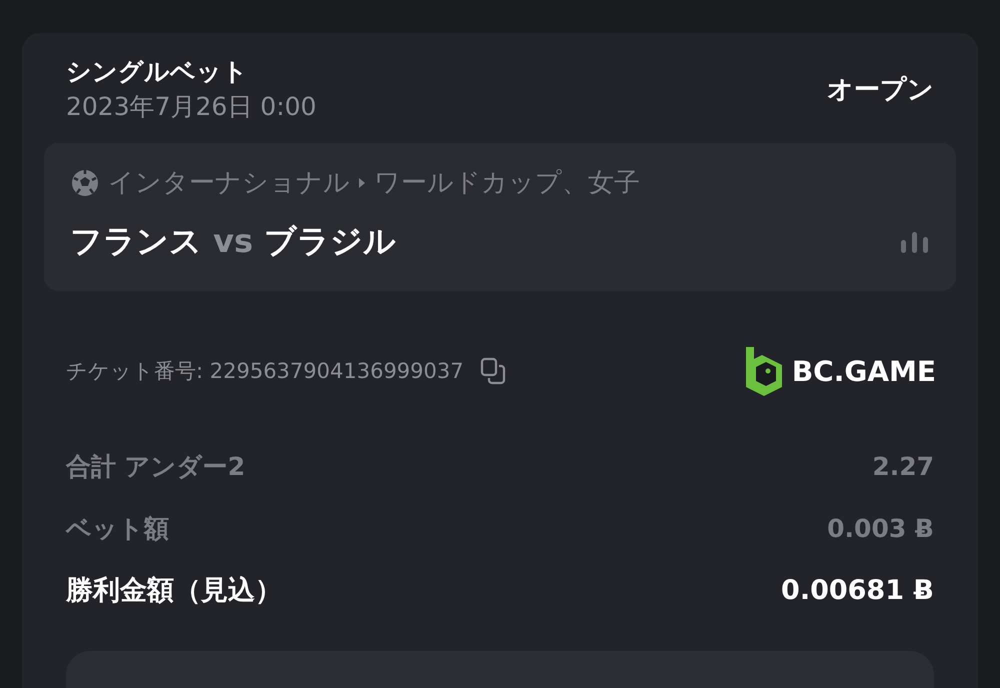 Image resolution: width=1000 pixels, height=688 pixels. I want to click on copy-icon, so click(493, 371).